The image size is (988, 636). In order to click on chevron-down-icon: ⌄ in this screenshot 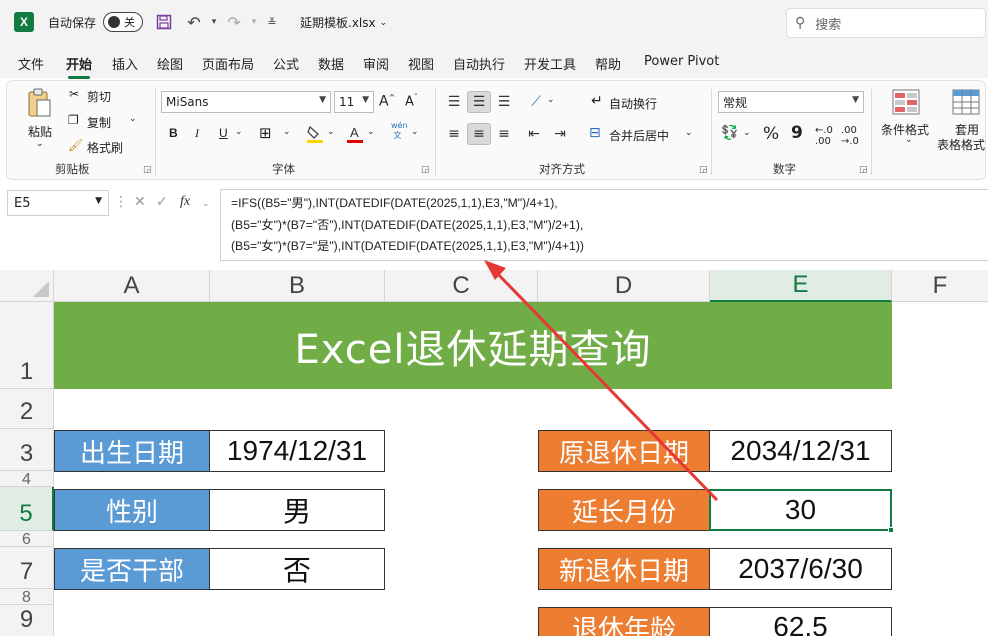, I will do `click(206, 204)`.